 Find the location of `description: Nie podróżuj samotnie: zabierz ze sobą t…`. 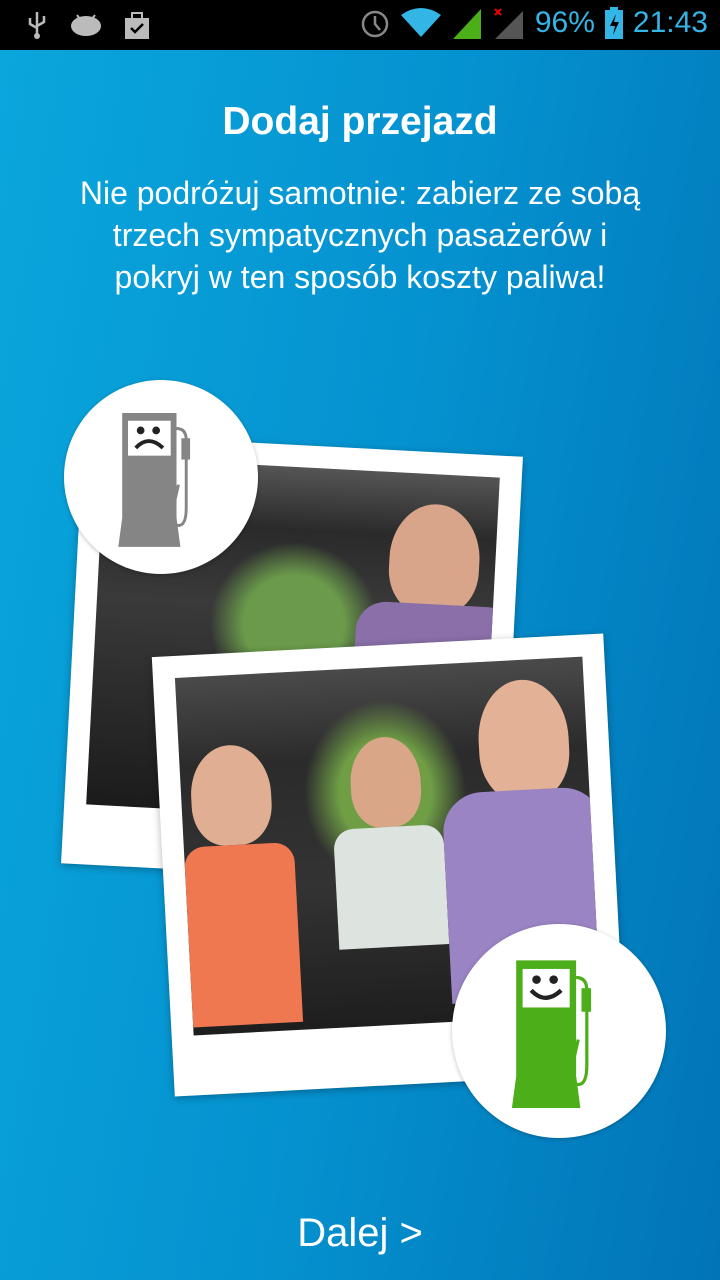

description: Nie podróżuj samotnie: zabierz ze sobą t… is located at coordinates (360, 235).